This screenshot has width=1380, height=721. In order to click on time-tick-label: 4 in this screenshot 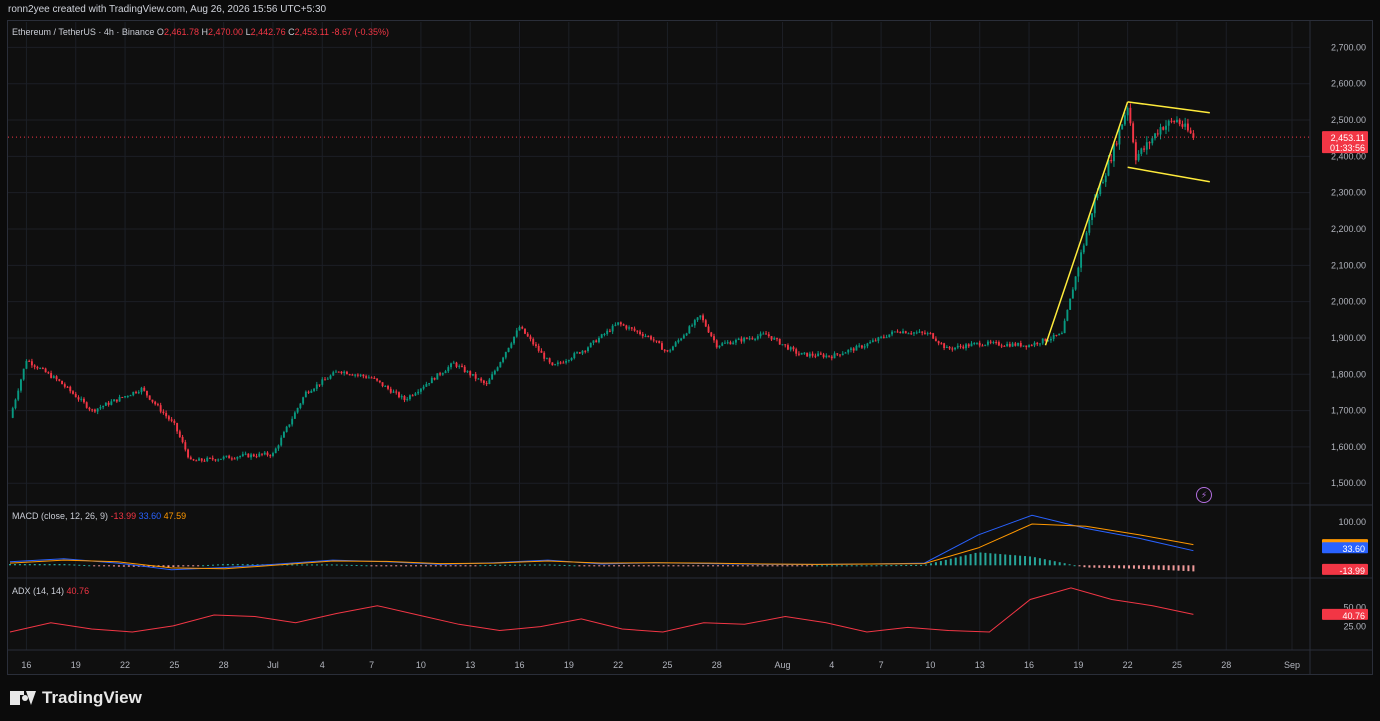, I will do `click(322, 665)`.